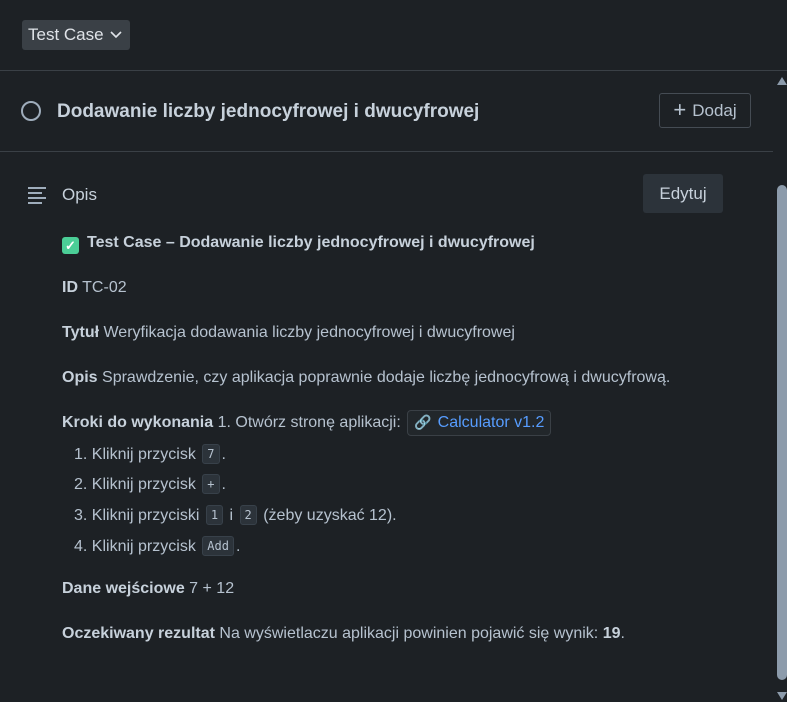  Describe the element at coordinates (782, 432) in the screenshot. I see `scrollbar-thumb` at that location.